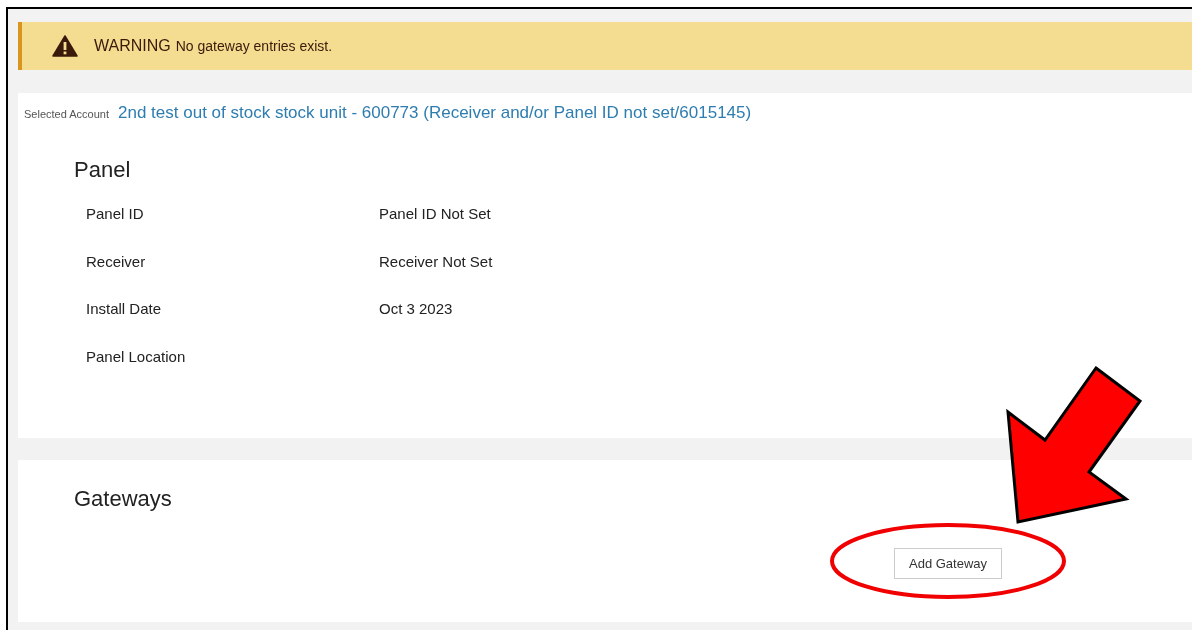 The width and height of the screenshot is (1192, 630). What do you see at coordinates (436, 262) in the screenshot?
I see `field-value: Receiver Not Set` at bounding box center [436, 262].